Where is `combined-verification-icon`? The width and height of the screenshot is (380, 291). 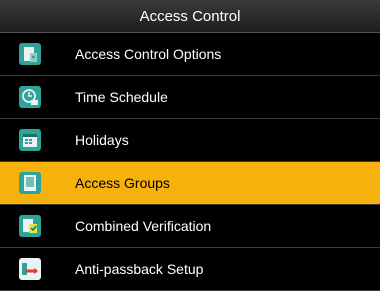 combined-verification-icon is located at coordinates (30, 226).